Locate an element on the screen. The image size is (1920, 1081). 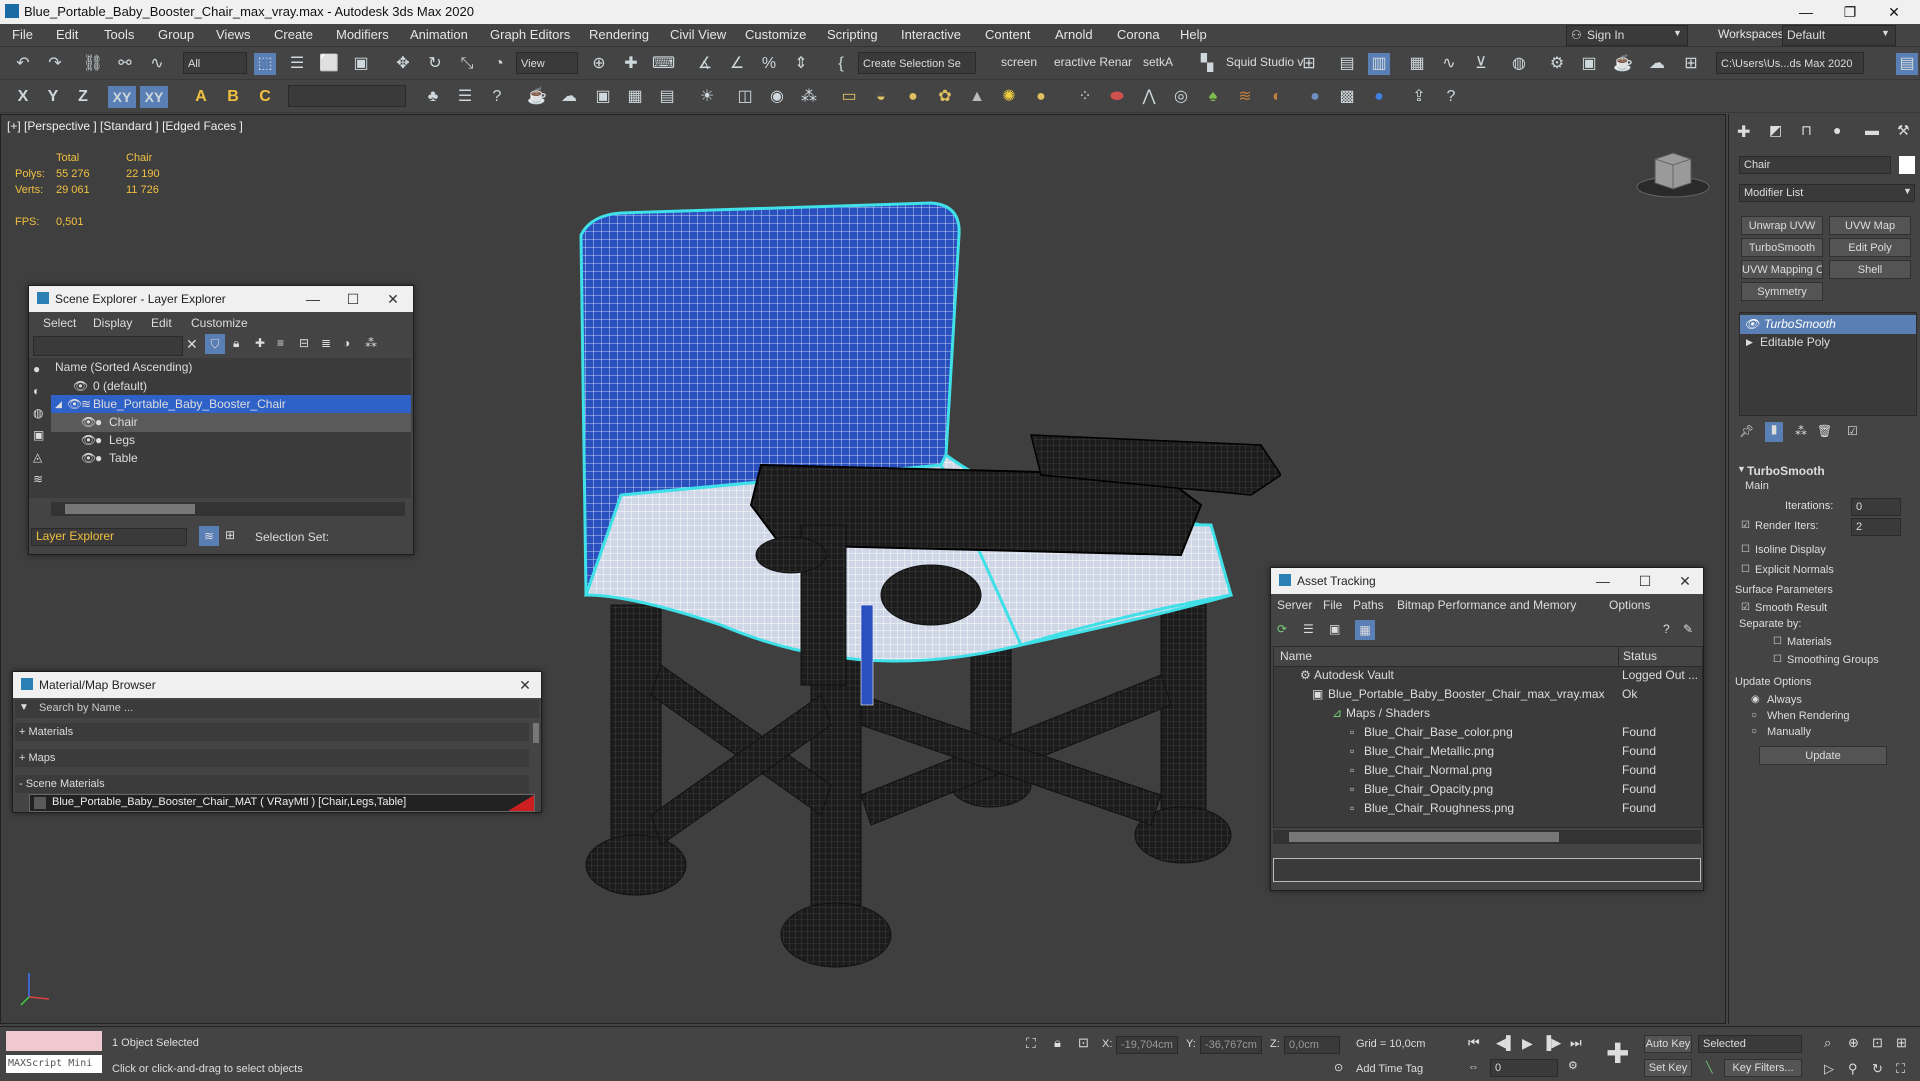
edit-poly-button: Edit Poly is located at coordinates (1870, 247).